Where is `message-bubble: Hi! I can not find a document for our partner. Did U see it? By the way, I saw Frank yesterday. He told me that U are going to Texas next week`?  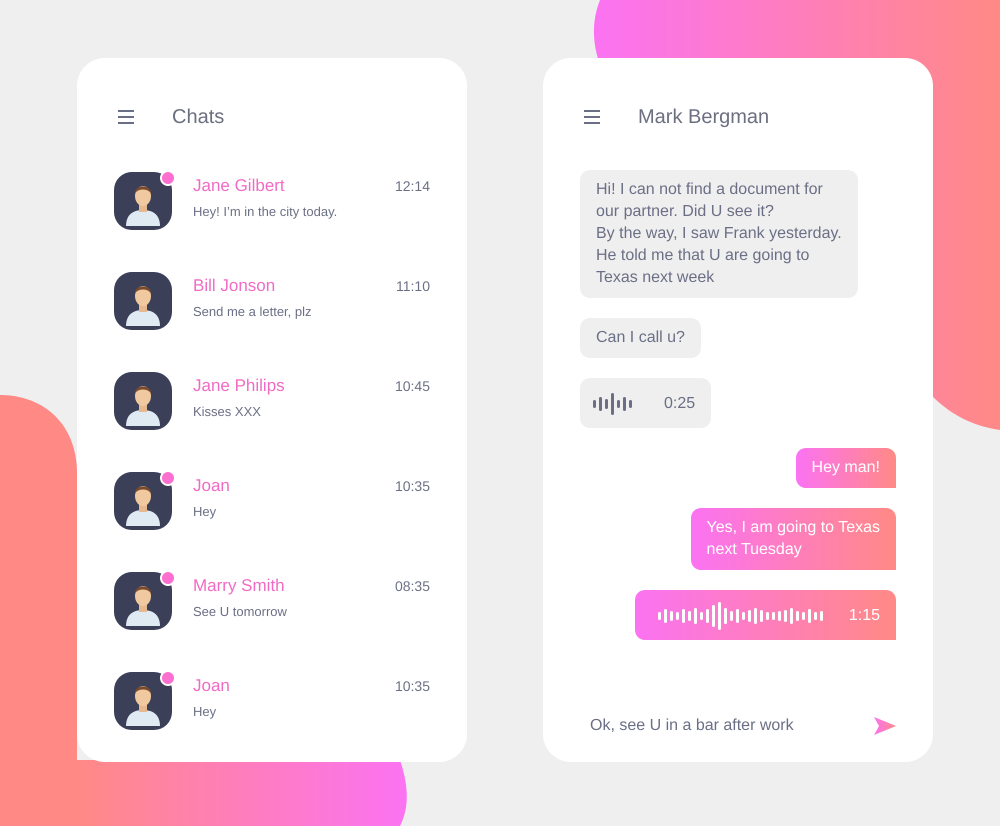
message-bubble: Hi! I can not find a document for our partner. Did U see it? By the way, I saw Frank yesterday. He told me that U are going to Texas next week is located at coordinates (719, 234).